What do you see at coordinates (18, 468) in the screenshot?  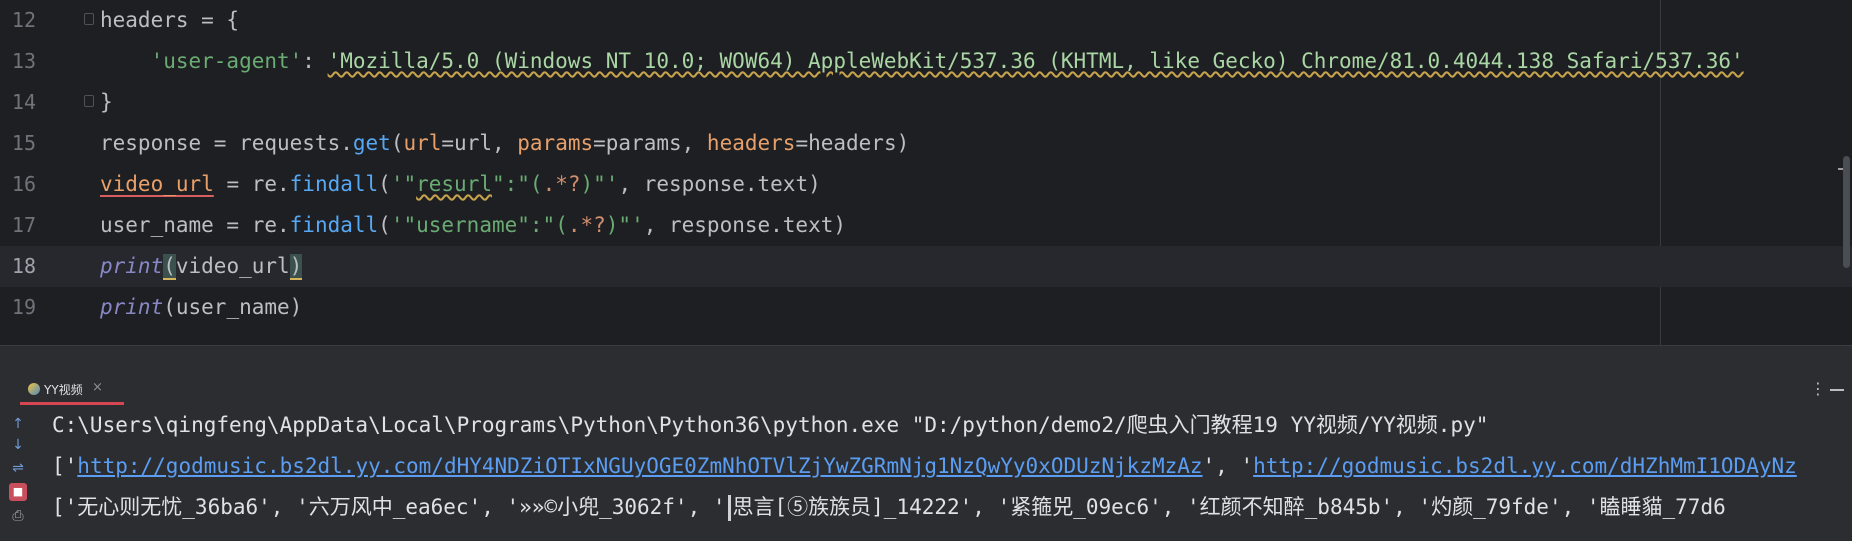 I see `soft-wrap-icon: ⇌` at bounding box center [18, 468].